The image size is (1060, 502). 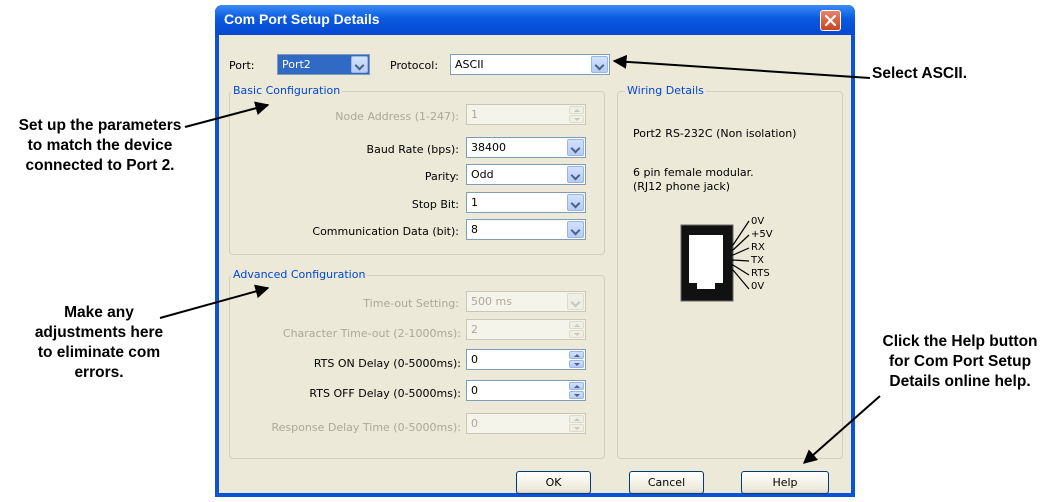 I want to click on cancel-button: Cancel, so click(x=666, y=482).